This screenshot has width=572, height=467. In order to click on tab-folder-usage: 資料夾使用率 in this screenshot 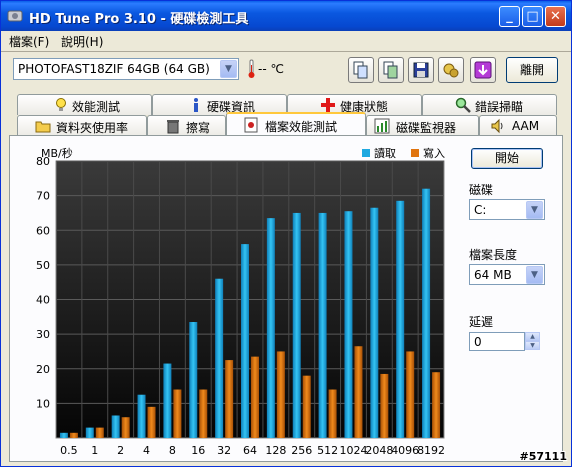, I will do `click(82, 125)`.